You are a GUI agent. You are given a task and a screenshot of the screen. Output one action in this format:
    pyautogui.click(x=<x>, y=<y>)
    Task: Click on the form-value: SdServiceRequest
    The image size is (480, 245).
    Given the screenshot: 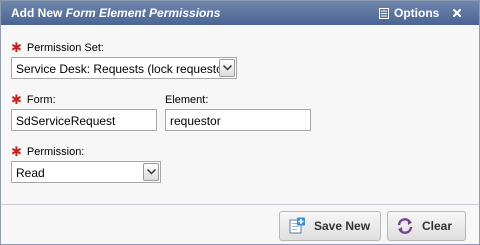 What is the action you would take?
    pyautogui.click(x=66, y=121)
    